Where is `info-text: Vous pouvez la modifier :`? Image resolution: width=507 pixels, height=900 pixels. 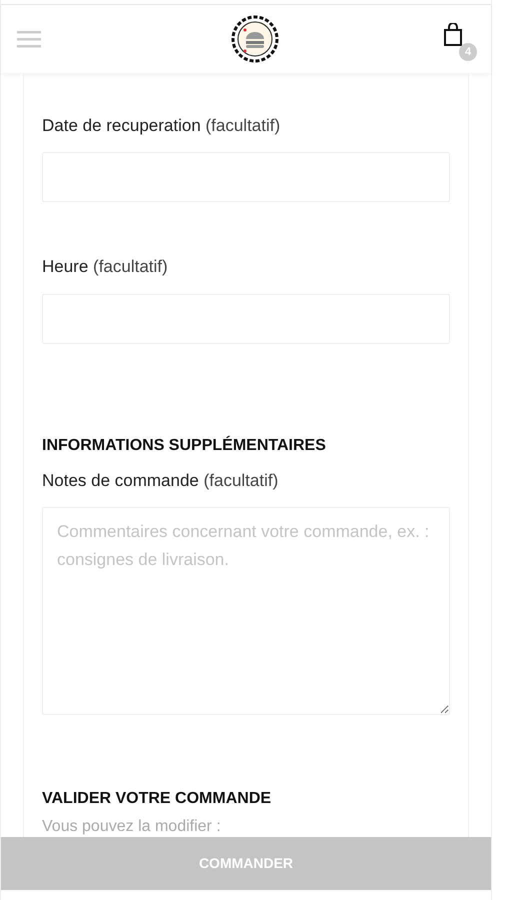
info-text: Vous pouvez la modifier : is located at coordinates (132, 827).